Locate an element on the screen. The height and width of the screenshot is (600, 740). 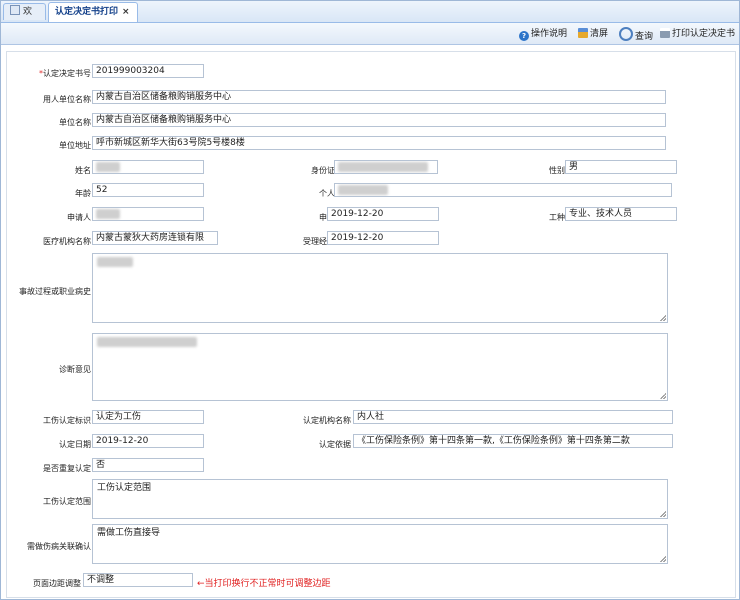
injury-flag-label: 工伤认定标识 is located at coordinates (67, 420).